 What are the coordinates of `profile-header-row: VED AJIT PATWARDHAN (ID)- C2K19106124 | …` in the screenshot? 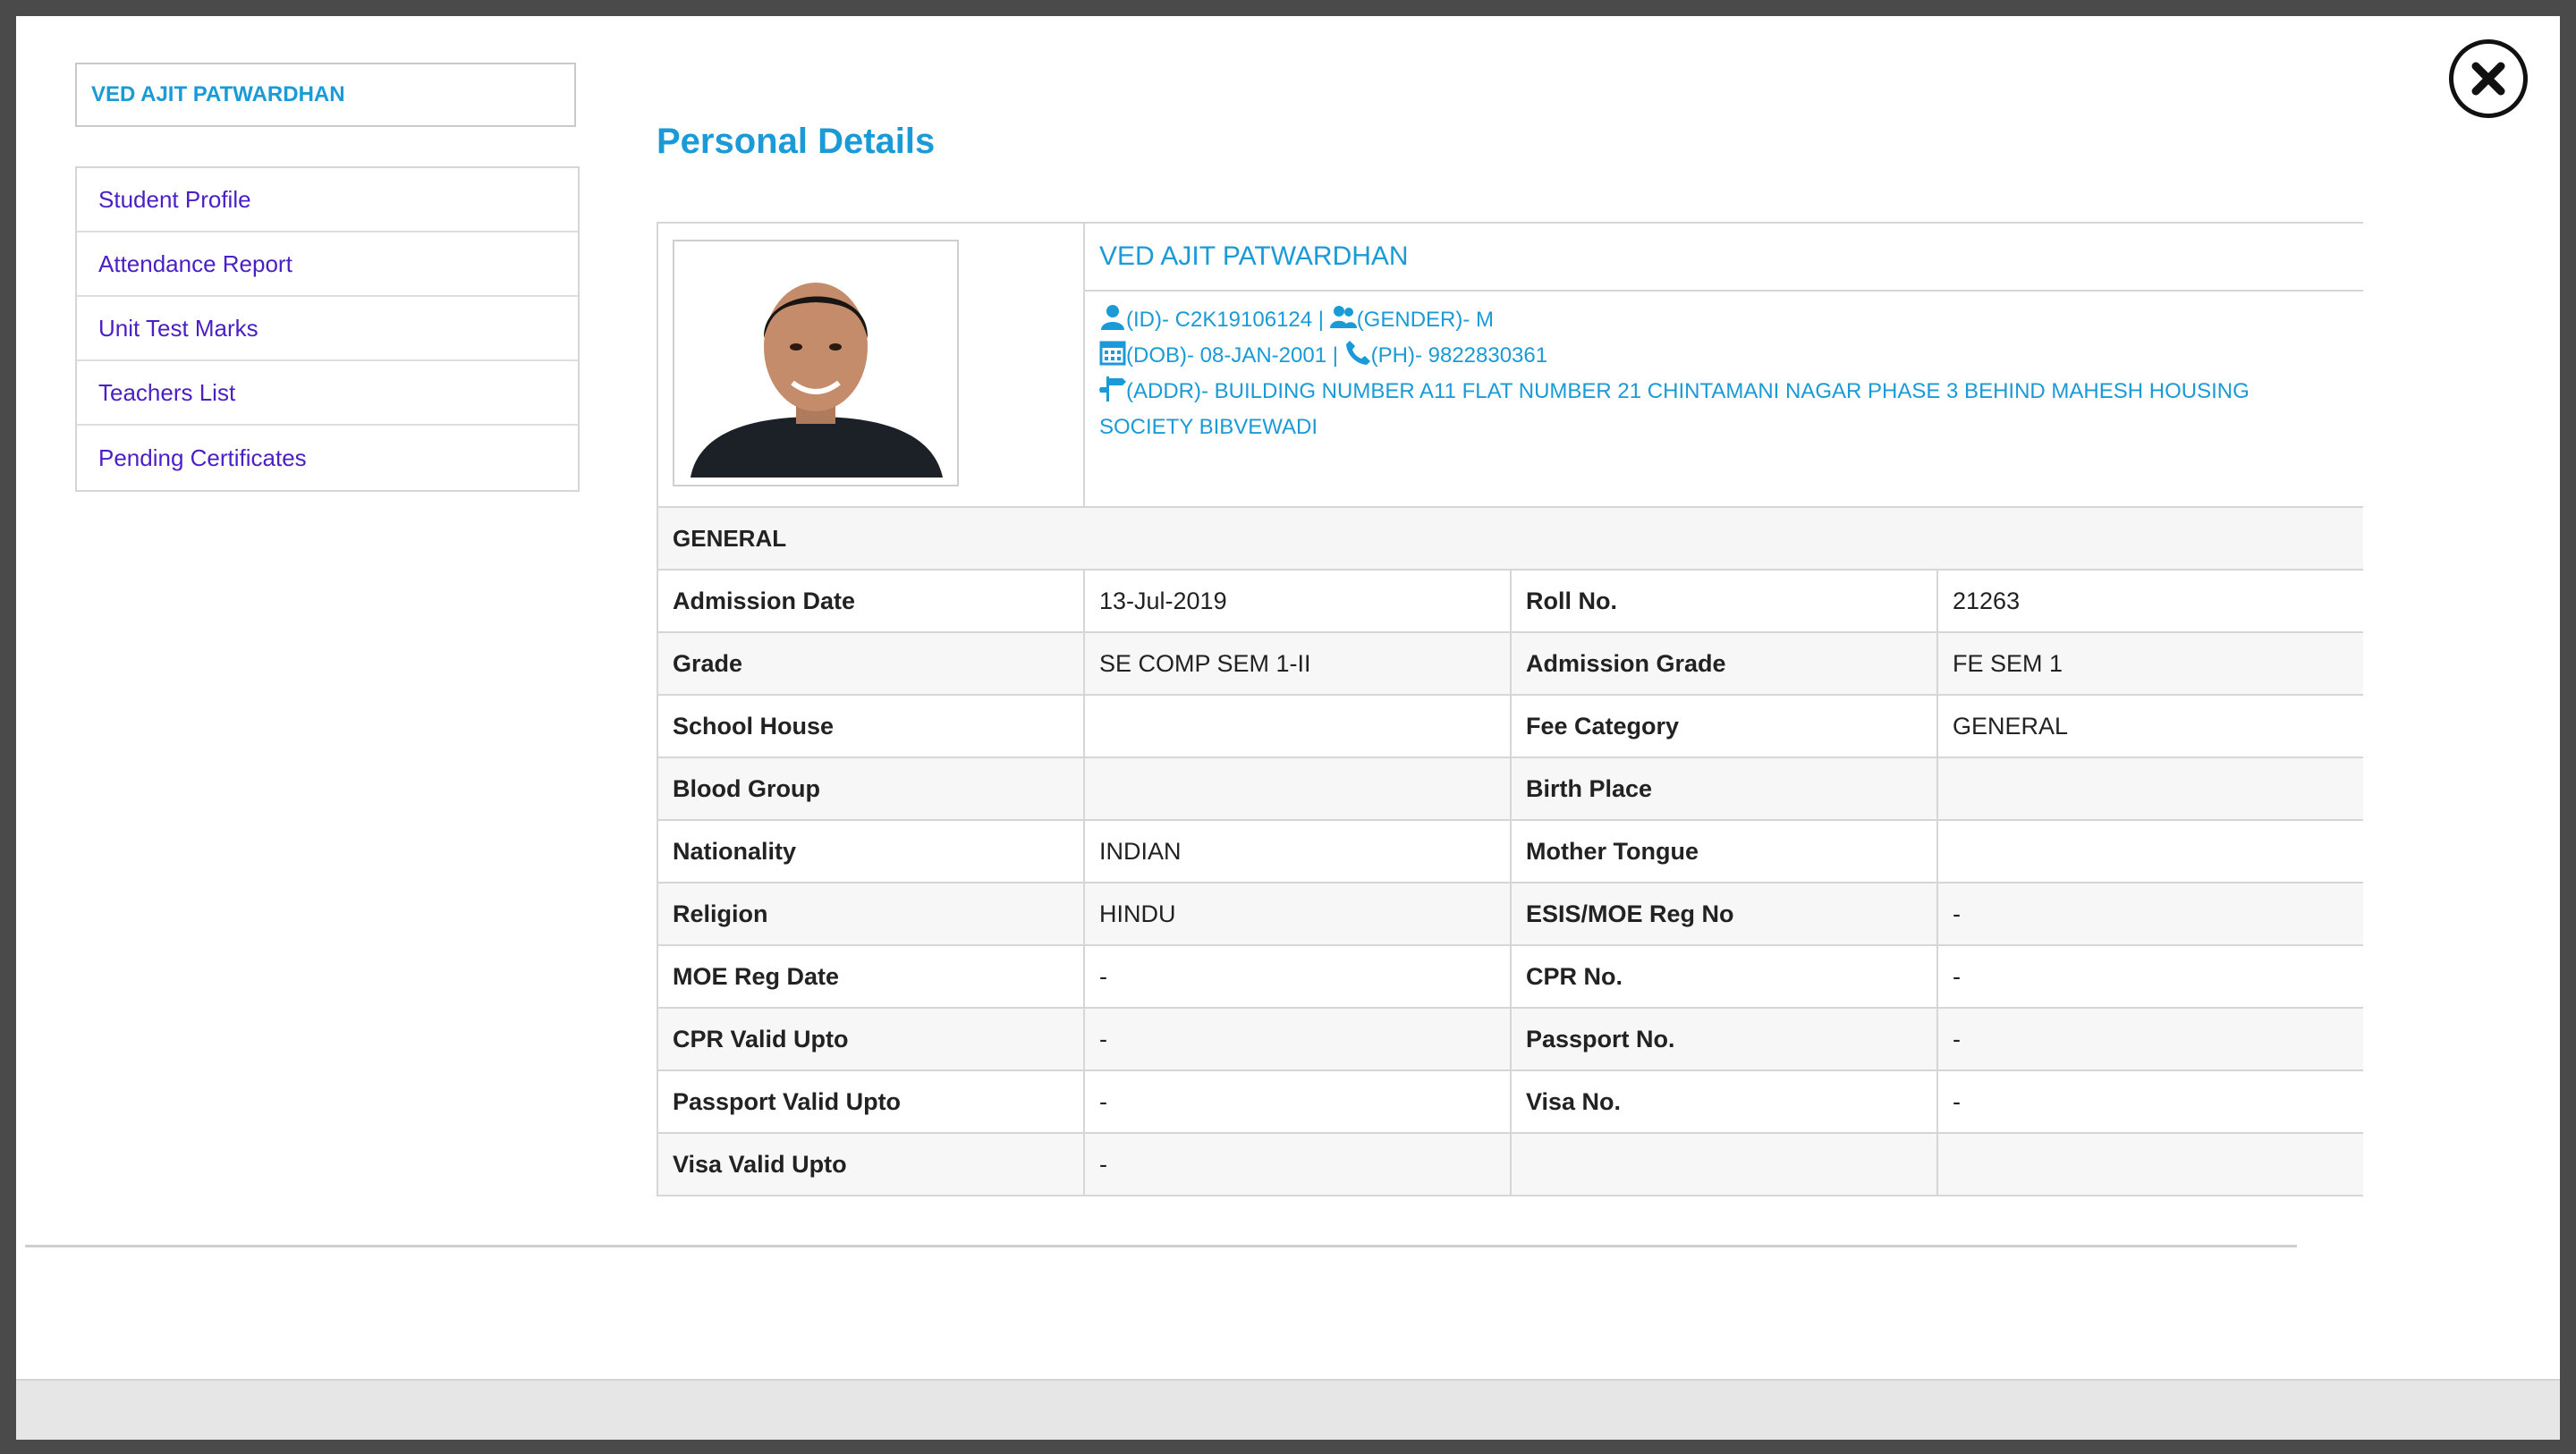 It's located at (1510, 365).